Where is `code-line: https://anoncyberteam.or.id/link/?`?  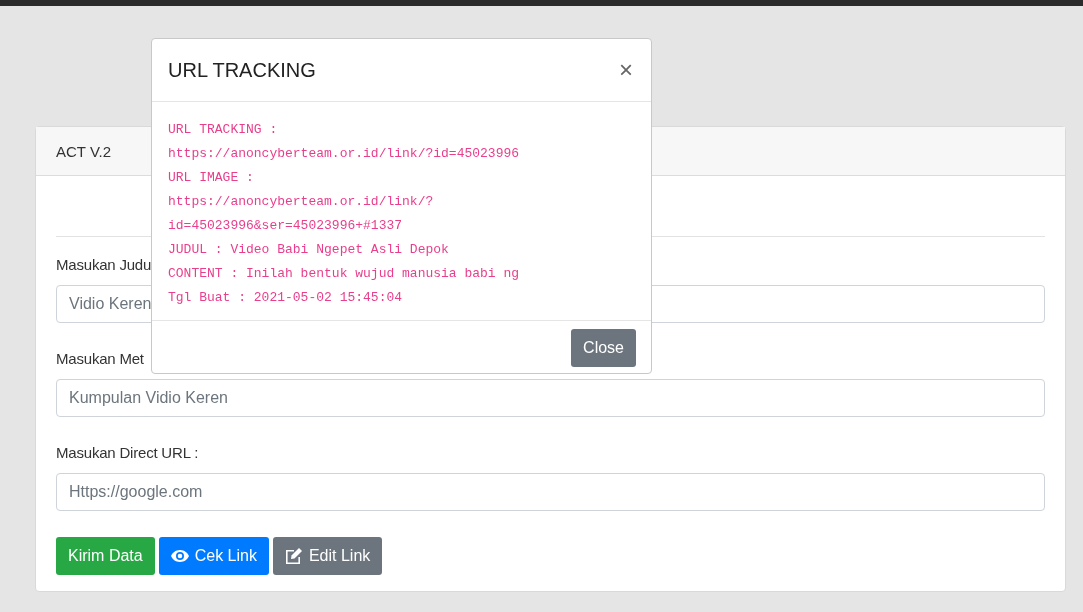 code-line: https://anoncyberteam.or.id/link/? is located at coordinates (301, 201).